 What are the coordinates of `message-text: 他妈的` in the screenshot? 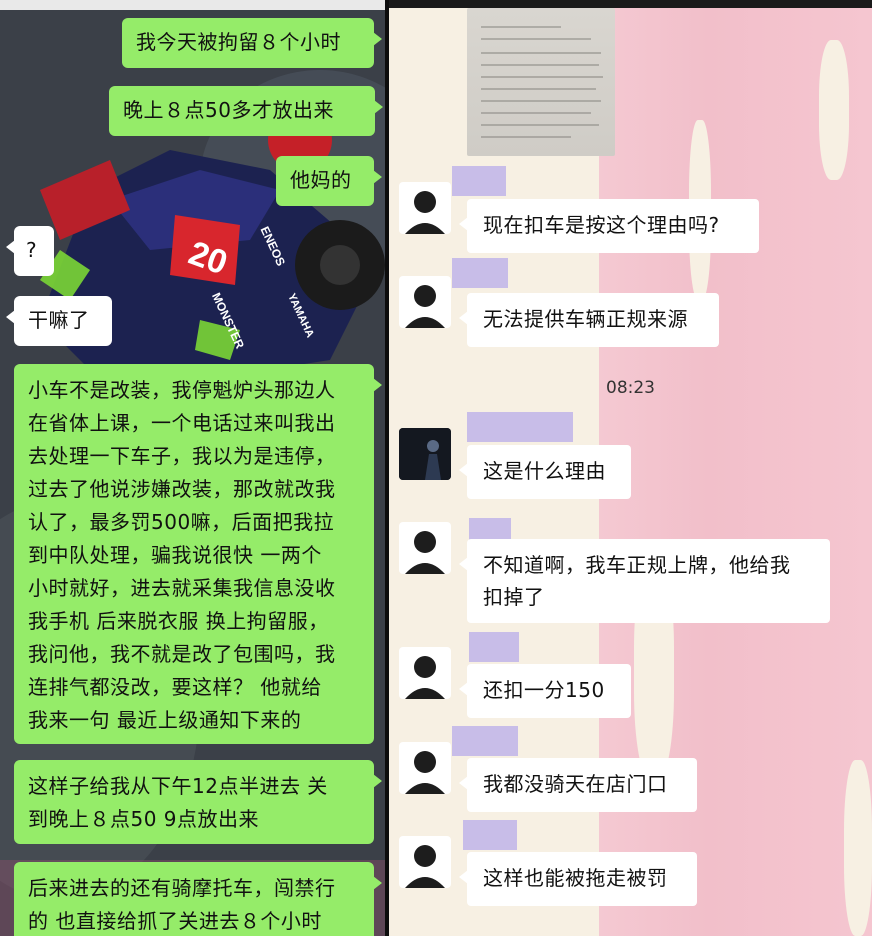 It's located at (321, 180).